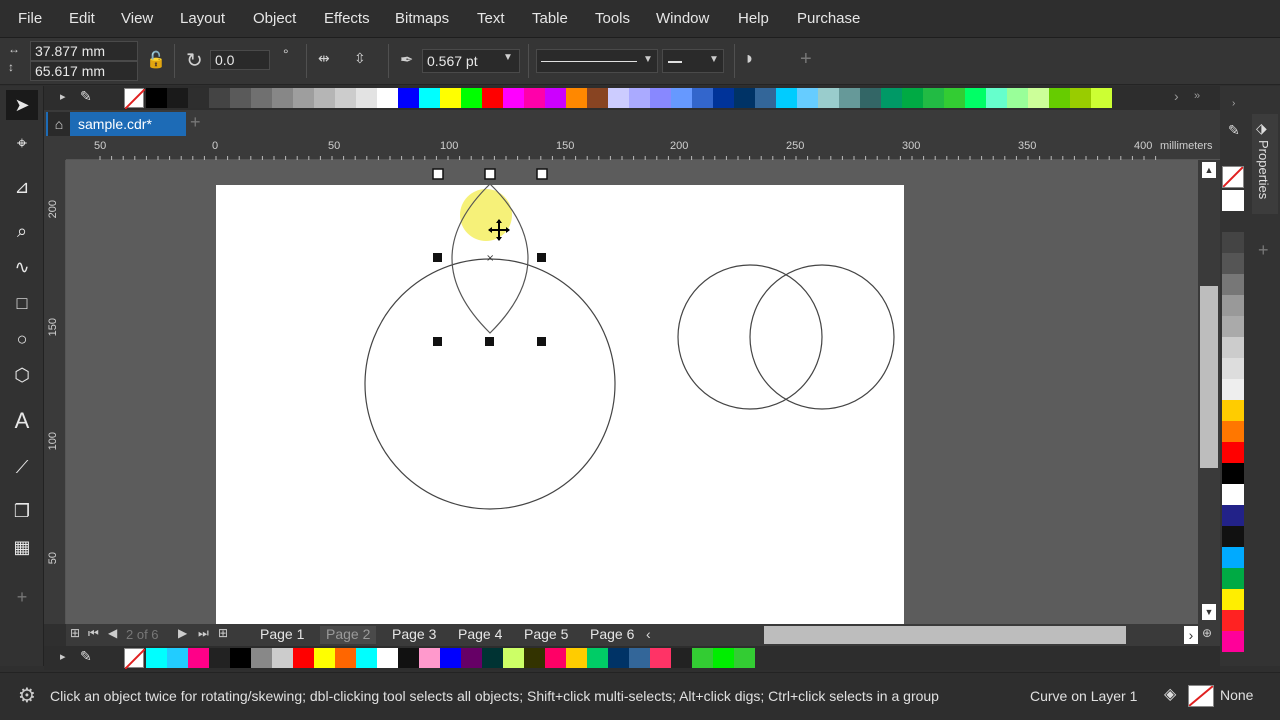 The image size is (1280, 720). Describe the element at coordinates (682, 18) in the screenshot. I see `menu-window: Window` at that location.